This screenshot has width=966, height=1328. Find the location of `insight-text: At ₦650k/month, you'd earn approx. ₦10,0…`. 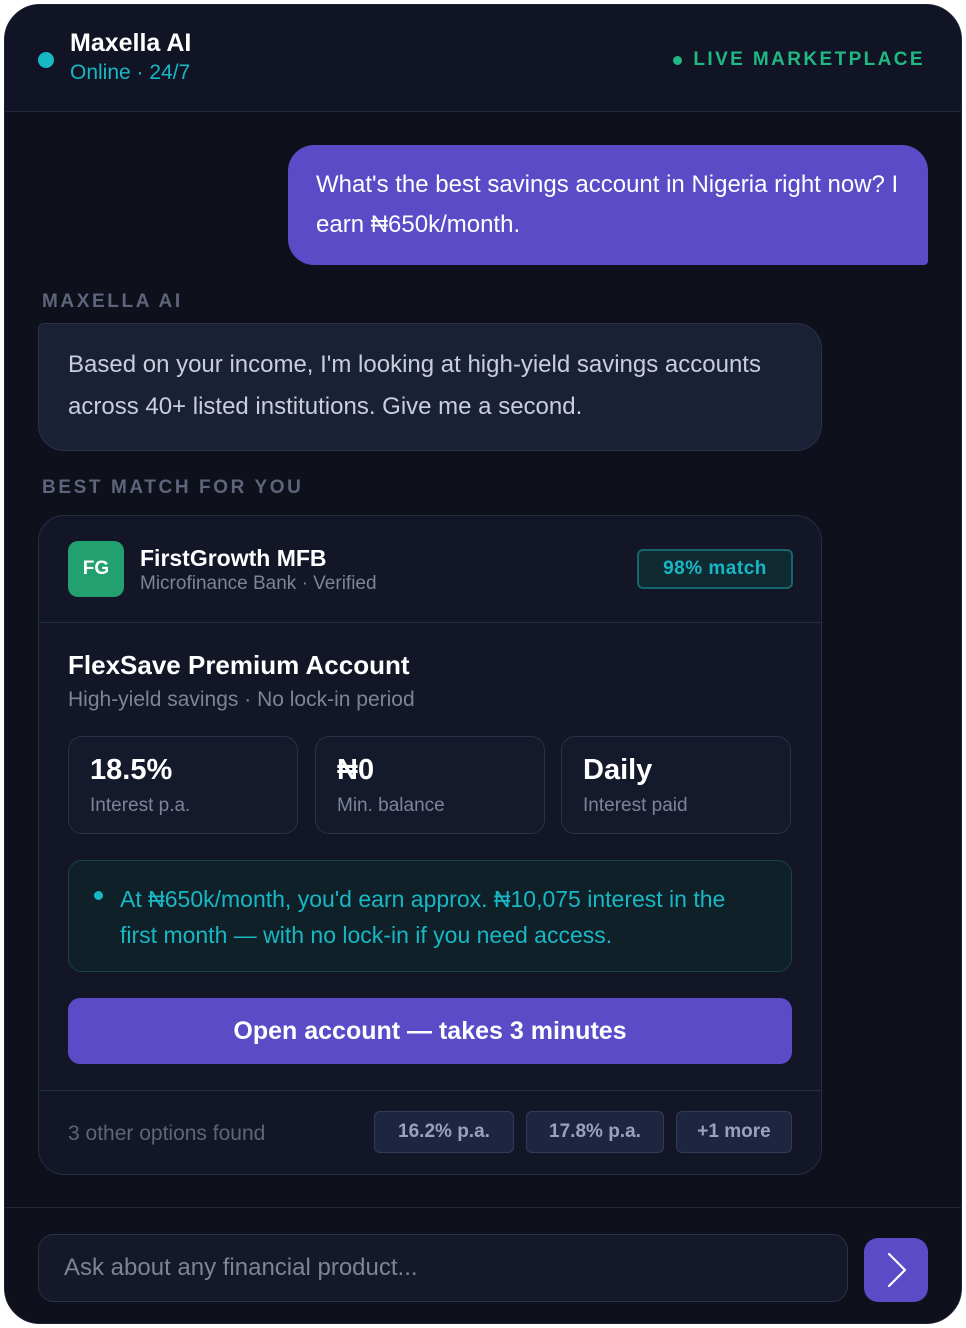

insight-text: At ₦650k/month, you'd earn approx. ₦10,0… is located at coordinates (423, 917).